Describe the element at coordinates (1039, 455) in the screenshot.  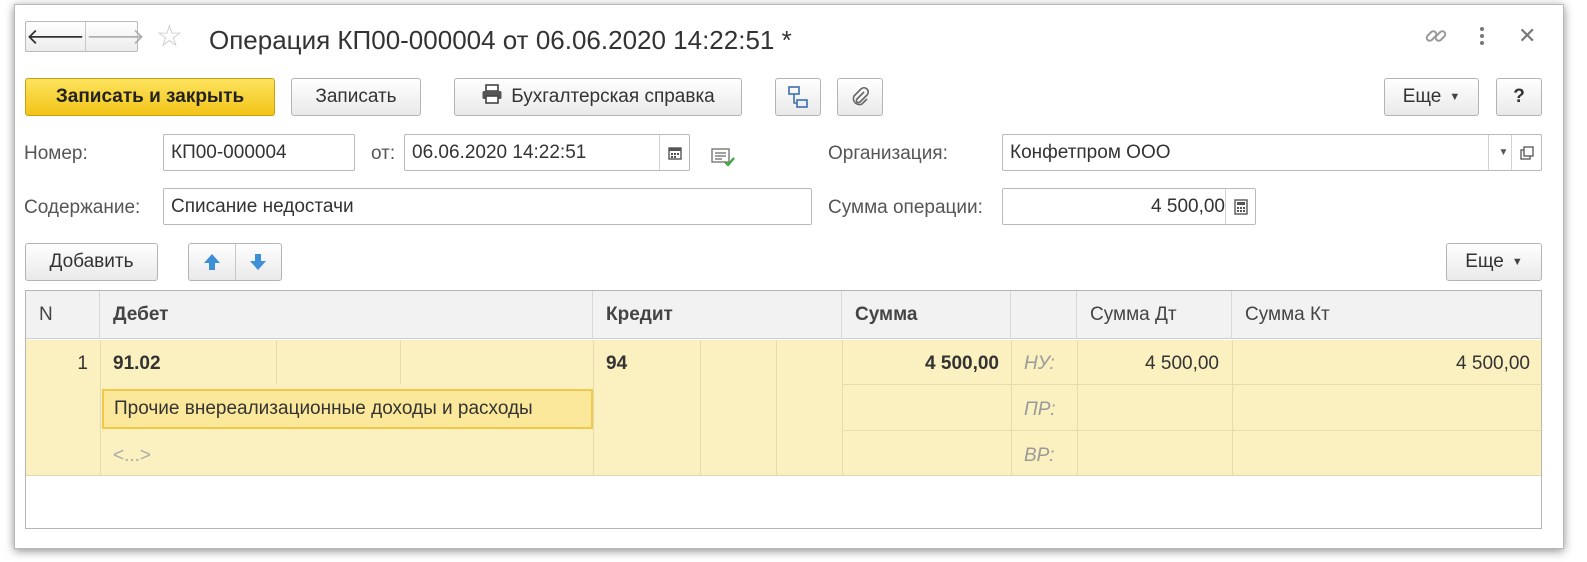
I see `type-vr: ВР:` at that location.